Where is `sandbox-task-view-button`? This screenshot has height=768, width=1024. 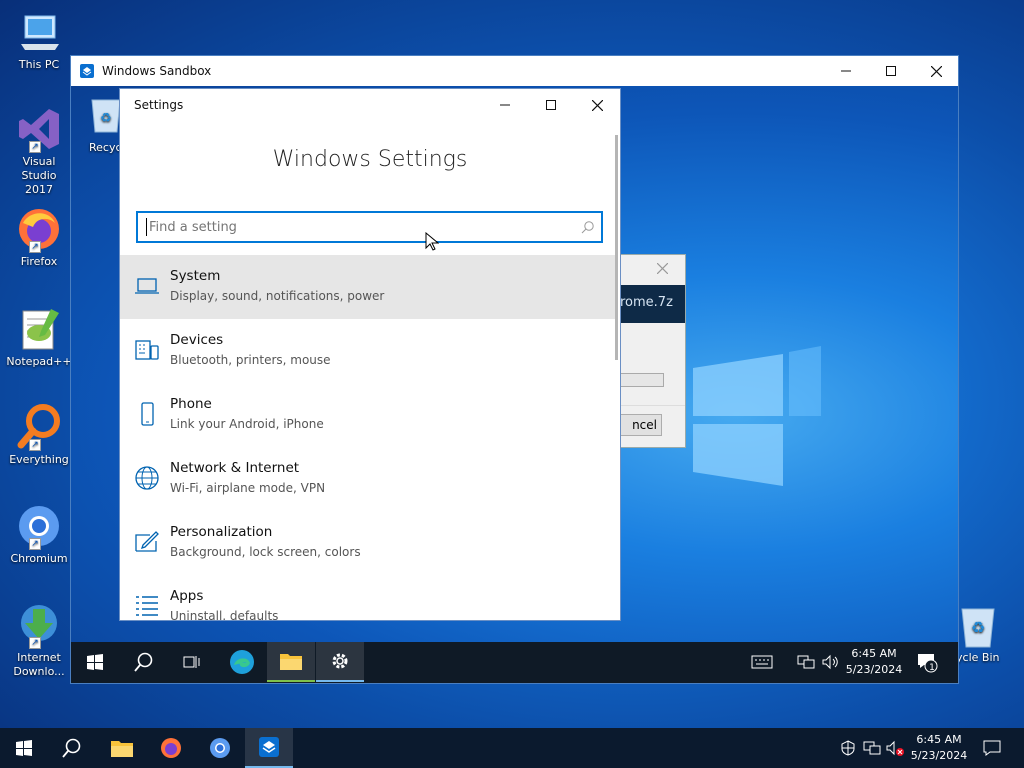
sandbox-task-view-button is located at coordinates (192, 662).